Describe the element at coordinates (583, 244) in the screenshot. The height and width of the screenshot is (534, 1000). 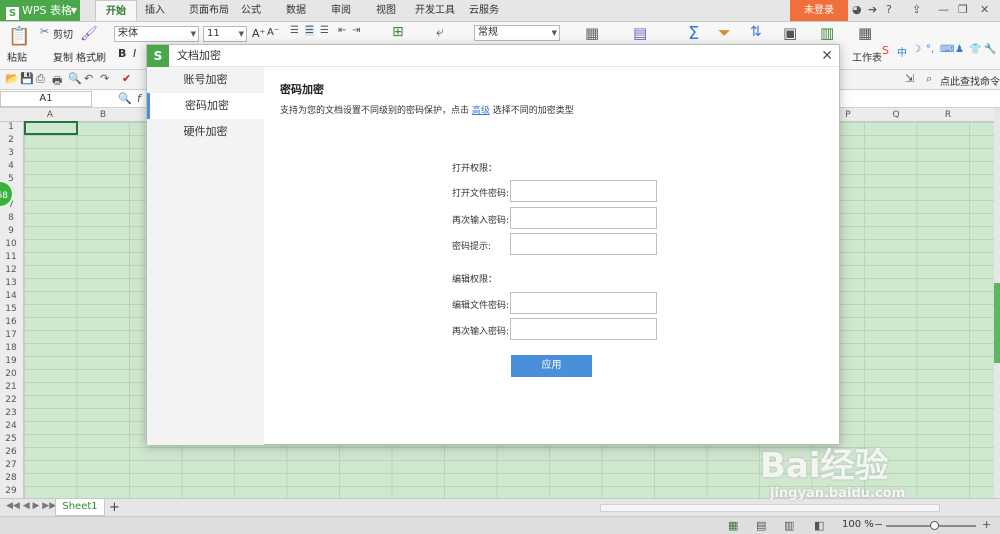
I see `password-hint-input` at that location.